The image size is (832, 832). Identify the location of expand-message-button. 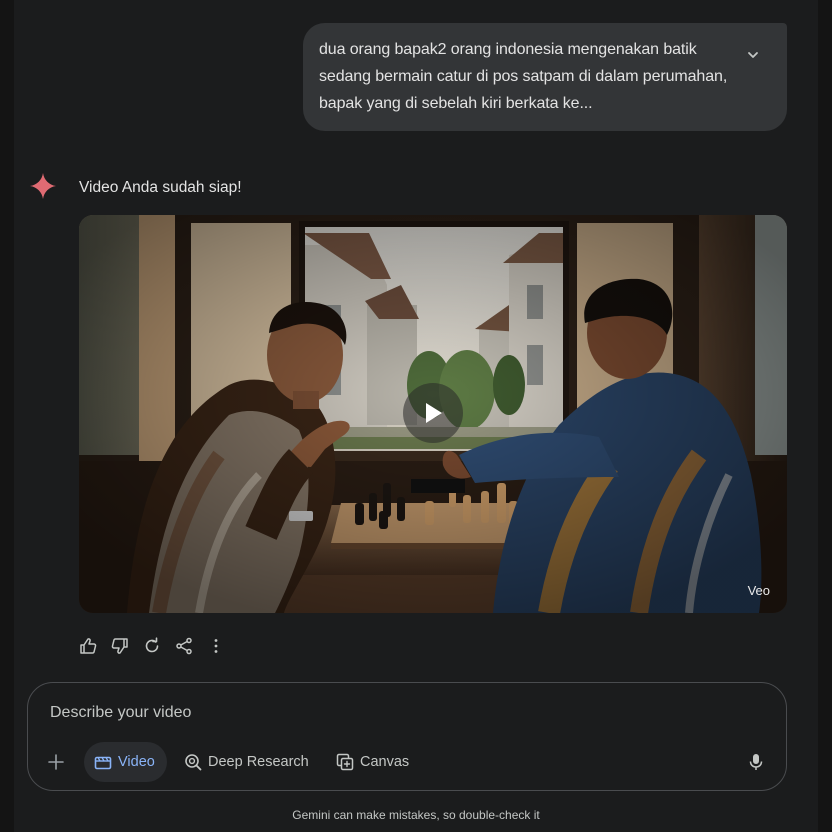
(753, 55).